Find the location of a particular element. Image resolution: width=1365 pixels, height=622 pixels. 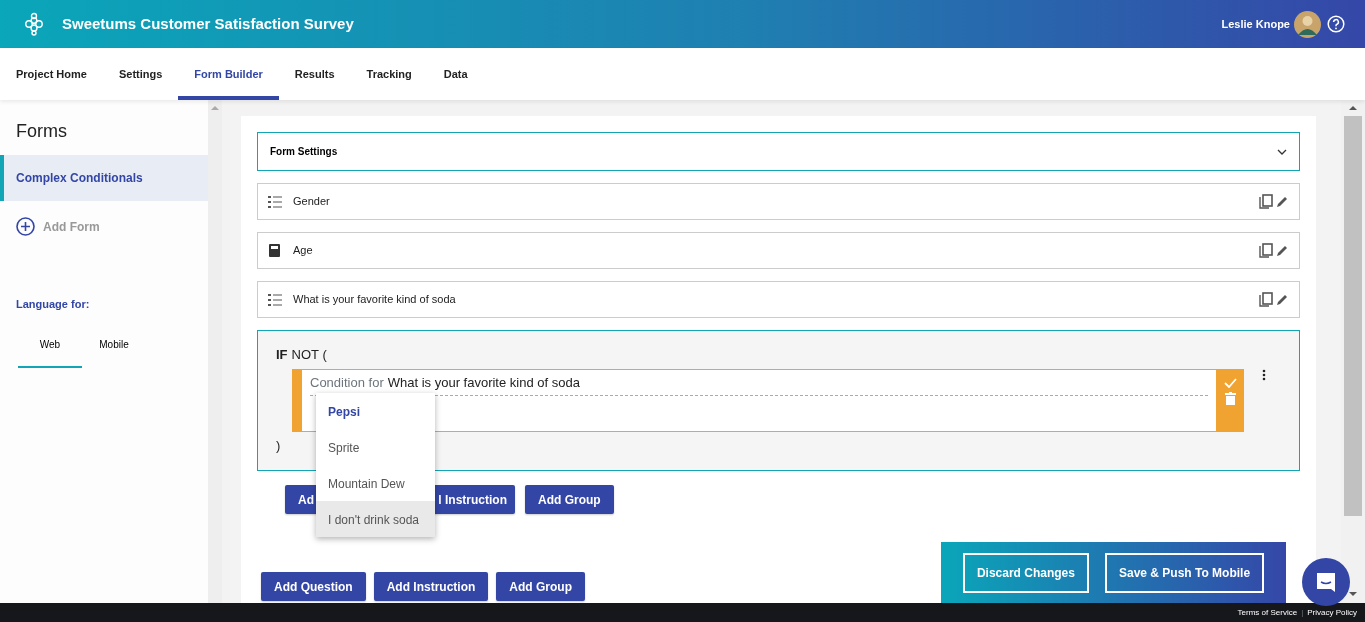

add-button: Add Question is located at coordinates (313, 586).